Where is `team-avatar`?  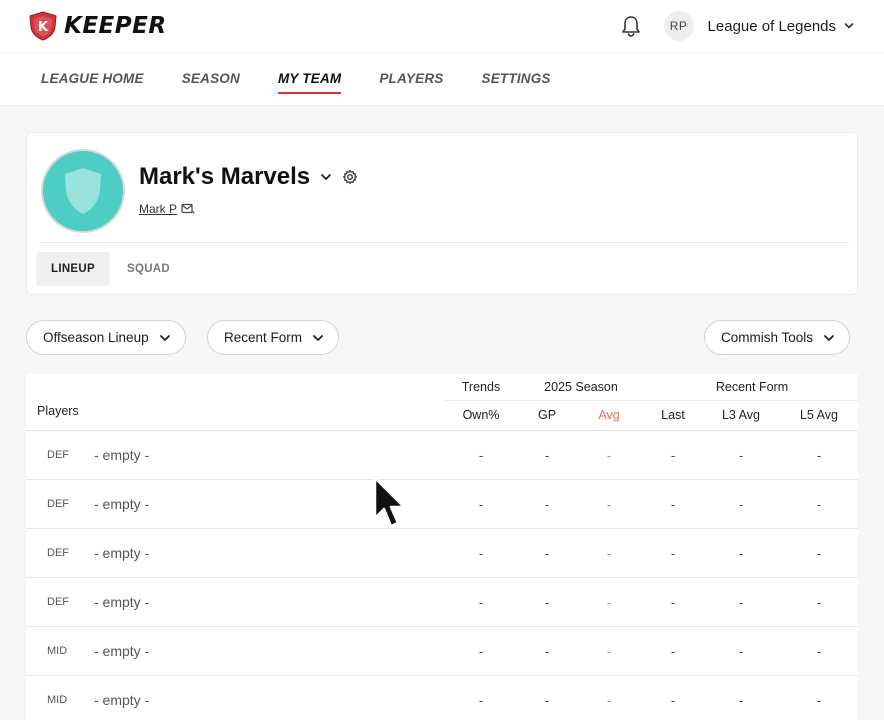 team-avatar is located at coordinates (83, 191).